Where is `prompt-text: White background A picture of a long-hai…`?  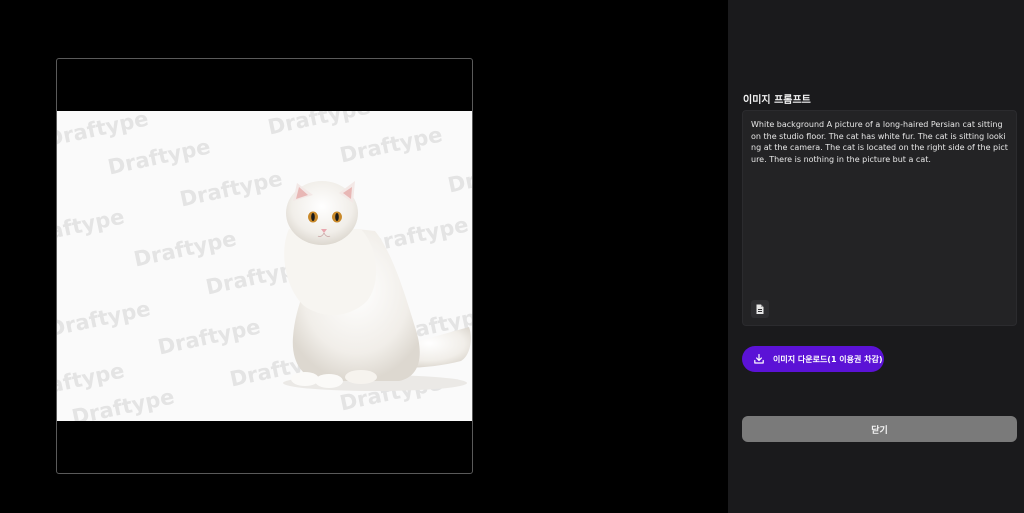
prompt-text: White background A picture of a long-hai… is located at coordinates (879, 142).